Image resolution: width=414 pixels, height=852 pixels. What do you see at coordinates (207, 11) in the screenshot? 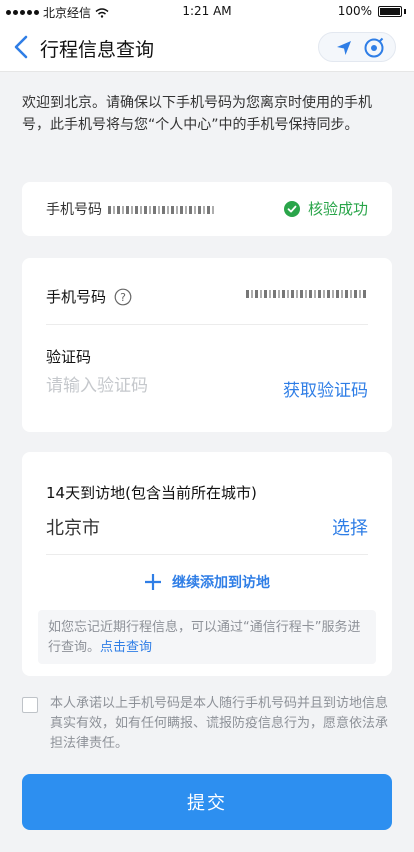
I see `status-bar: 北京经信 1:21 AM 100%` at bounding box center [207, 11].